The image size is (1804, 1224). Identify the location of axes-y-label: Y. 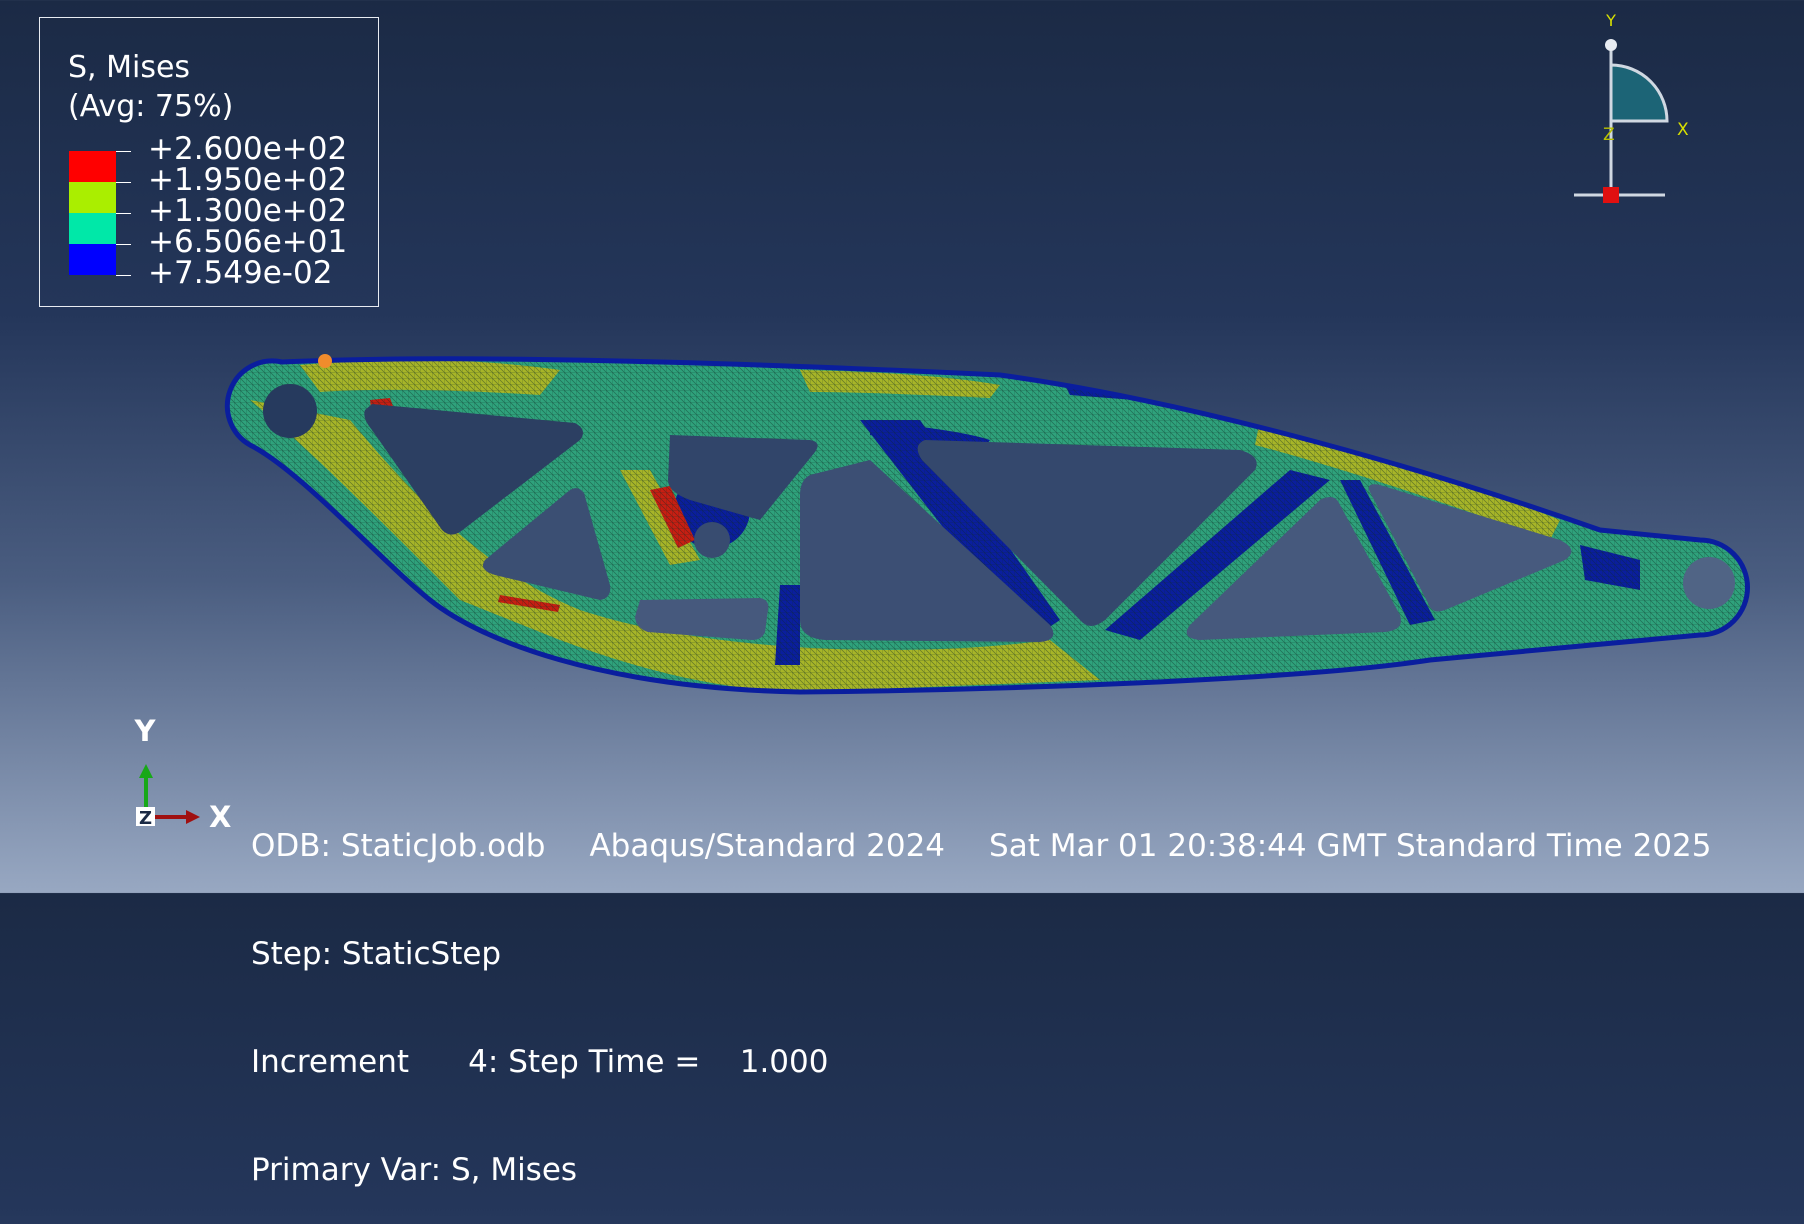
(145, 731).